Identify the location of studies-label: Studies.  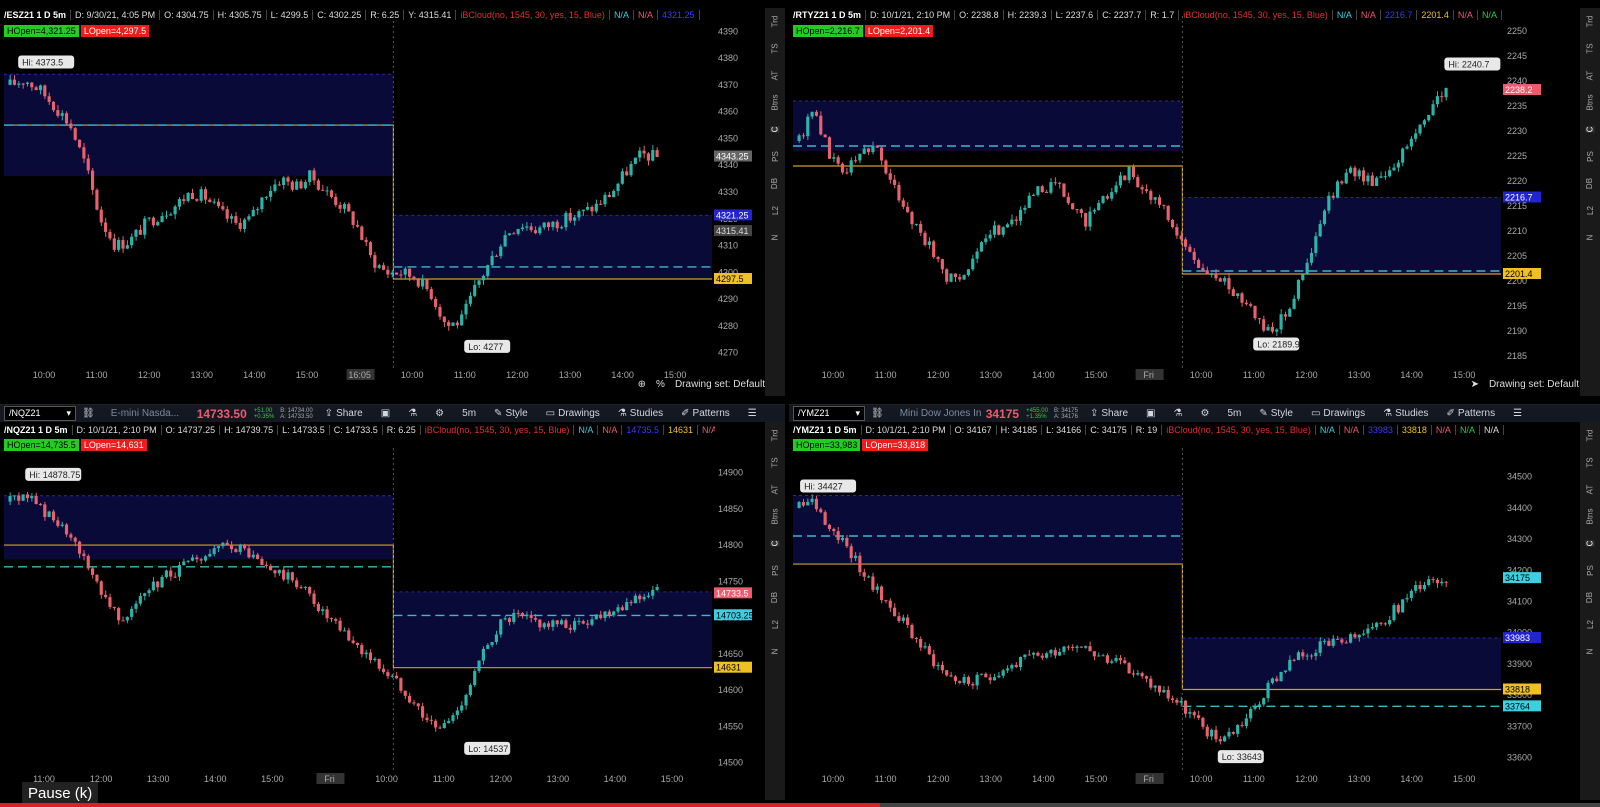
(1412, 413).